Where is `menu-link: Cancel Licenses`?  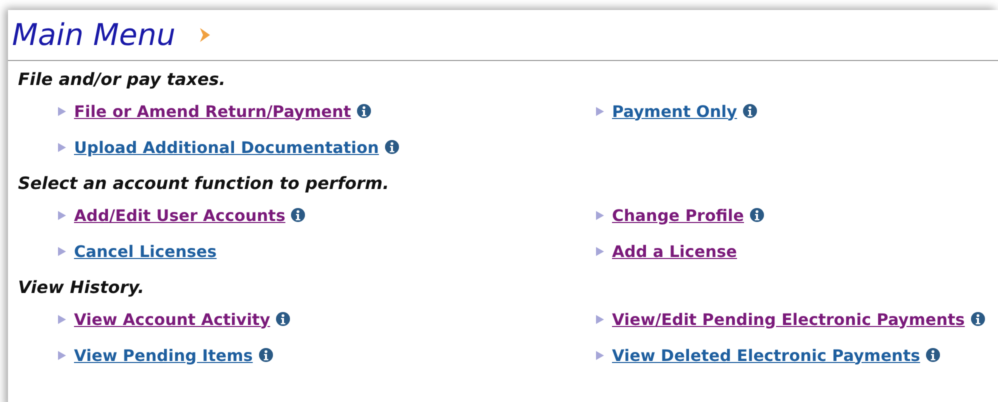
menu-link: Cancel Licenses is located at coordinates (145, 251).